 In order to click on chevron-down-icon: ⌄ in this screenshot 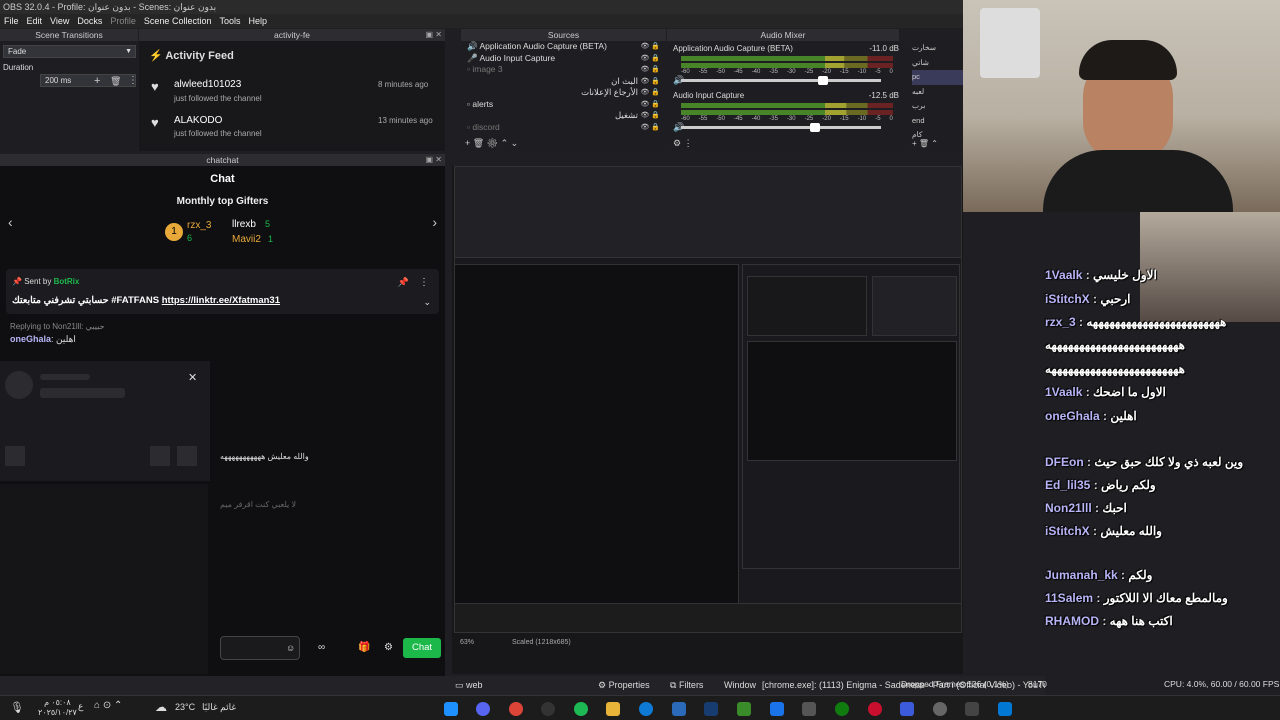, I will do `click(427, 302)`.